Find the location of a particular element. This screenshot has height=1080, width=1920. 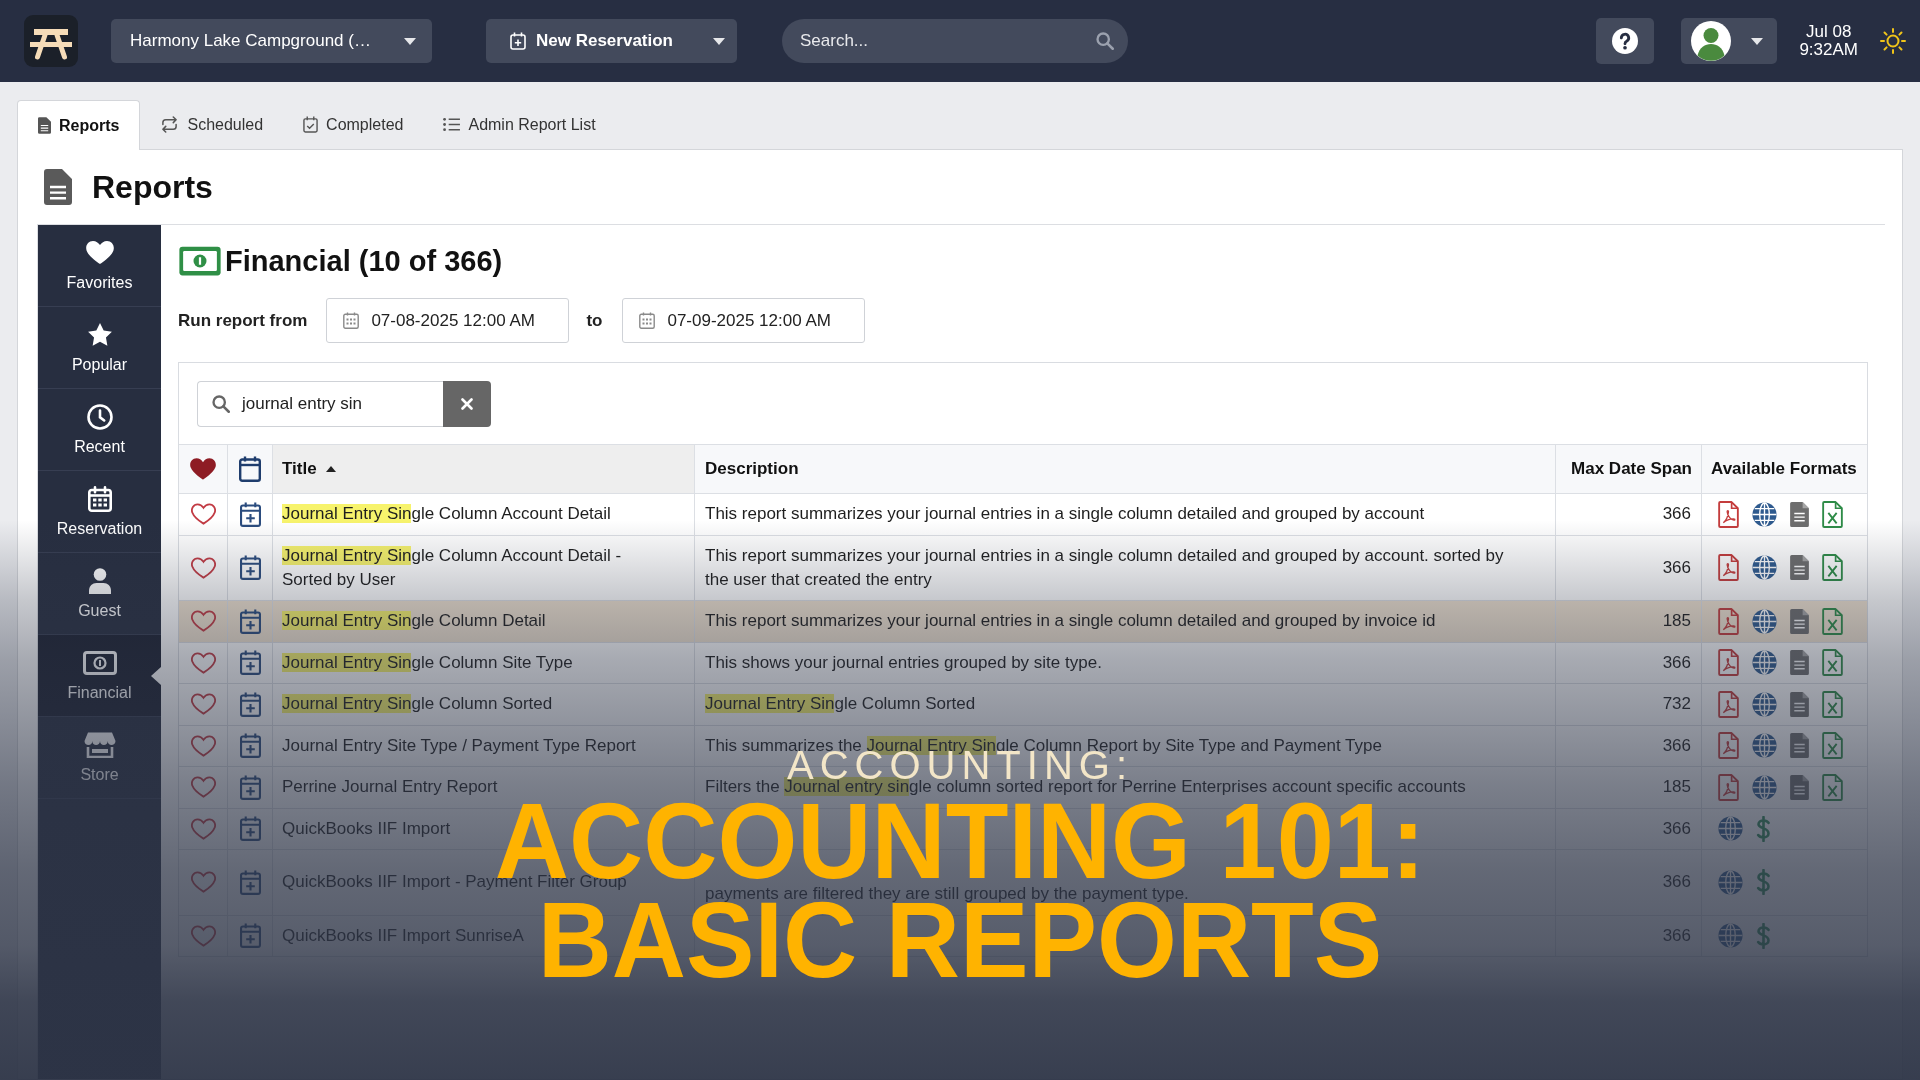

table-cell-text: Journal Entry Single Column Site Type is located at coordinates (427, 662).